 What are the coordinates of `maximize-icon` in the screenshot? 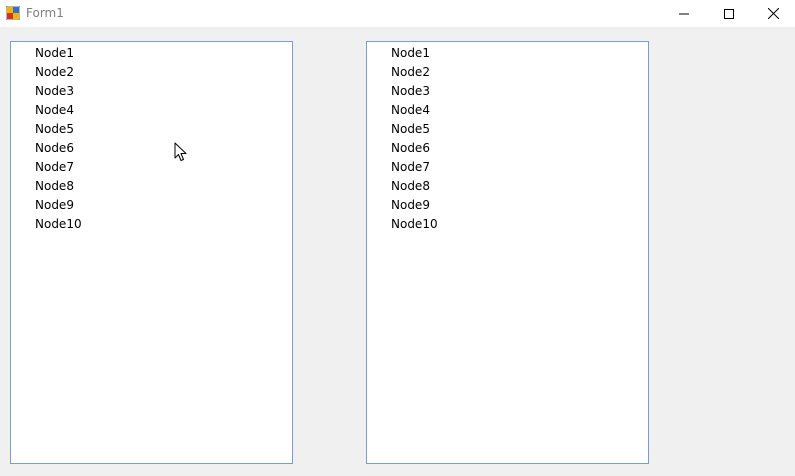 It's located at (728, 13).